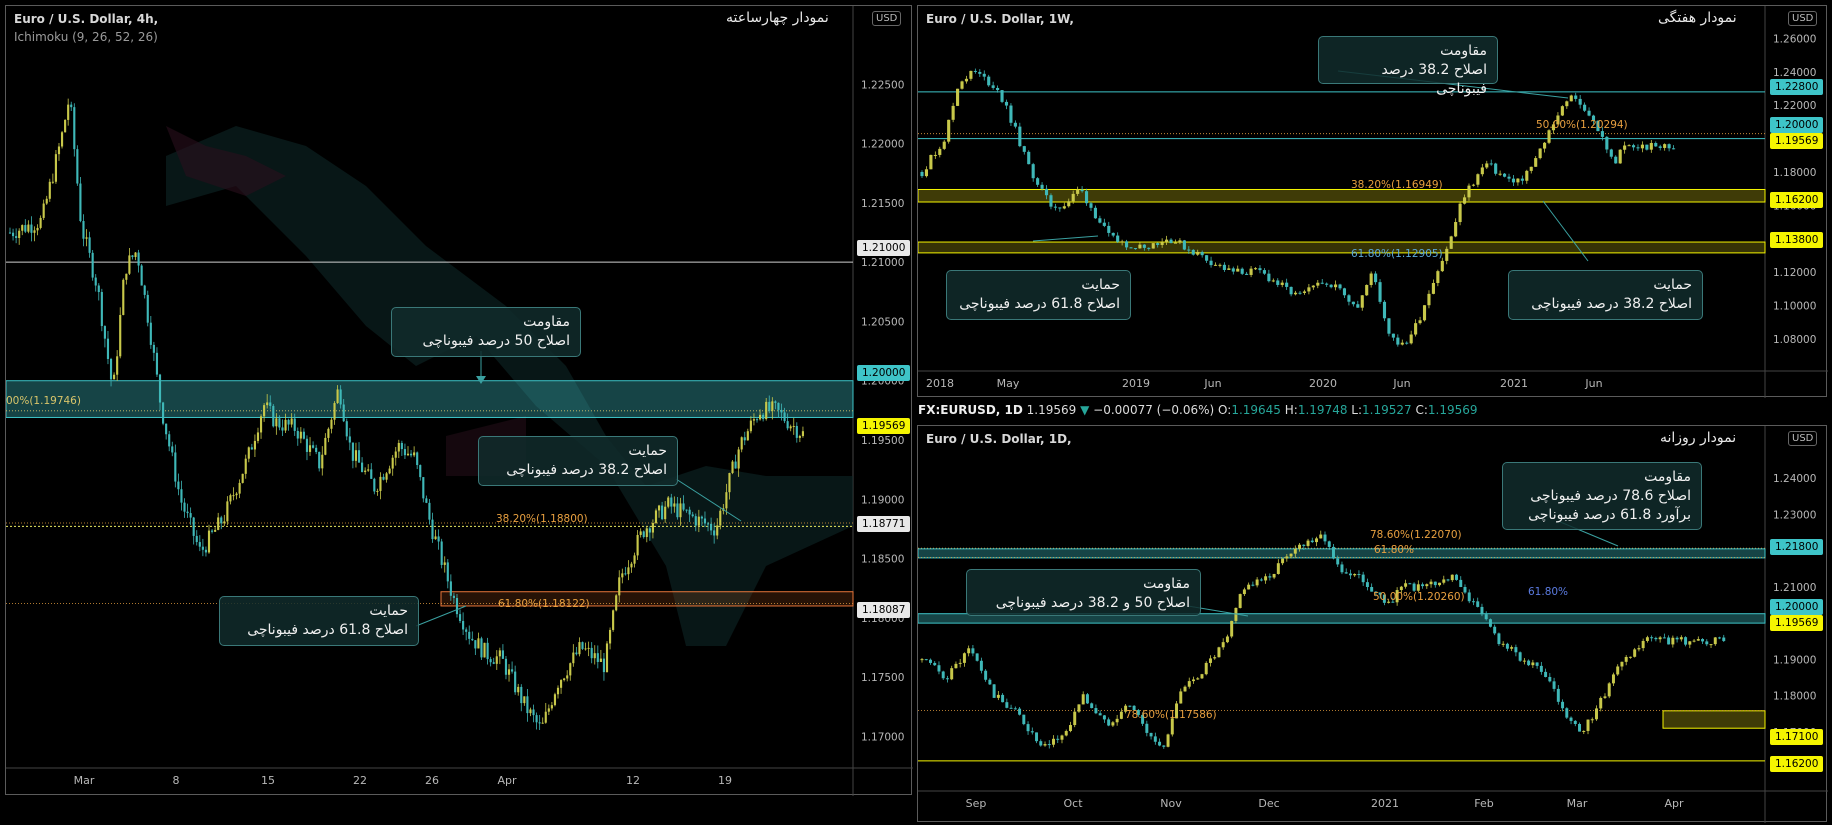 The width and height of the screenshot is (1832, 825). What do you see at coordinates (1697, 18) in the screenshot?
I see `panel-title: نمودار هفتگی` at bounding box center [1697, 18].